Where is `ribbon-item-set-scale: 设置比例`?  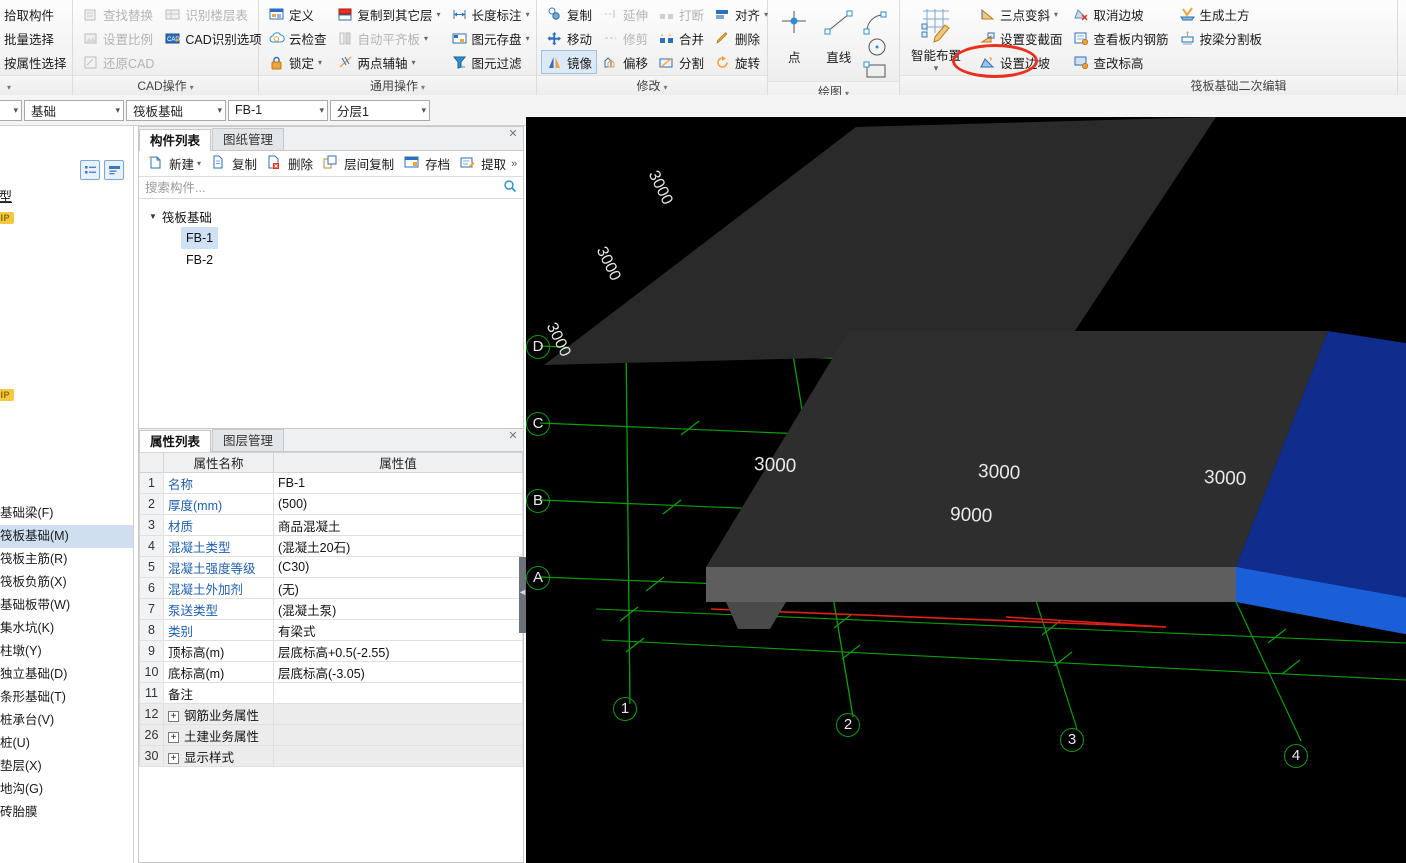 ribbon-item-set-scale: 设置比例 is located at coordinates (118, 38).